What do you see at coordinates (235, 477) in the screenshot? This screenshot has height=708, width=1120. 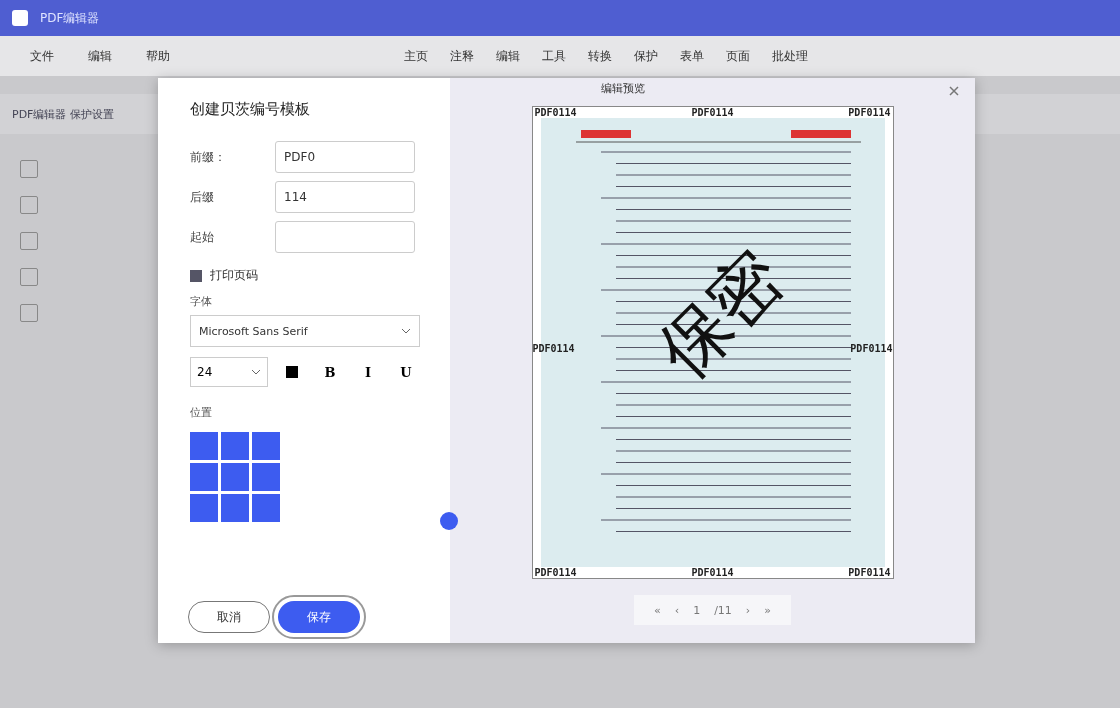 I see `position-grid` at bounding box center [235, 477].